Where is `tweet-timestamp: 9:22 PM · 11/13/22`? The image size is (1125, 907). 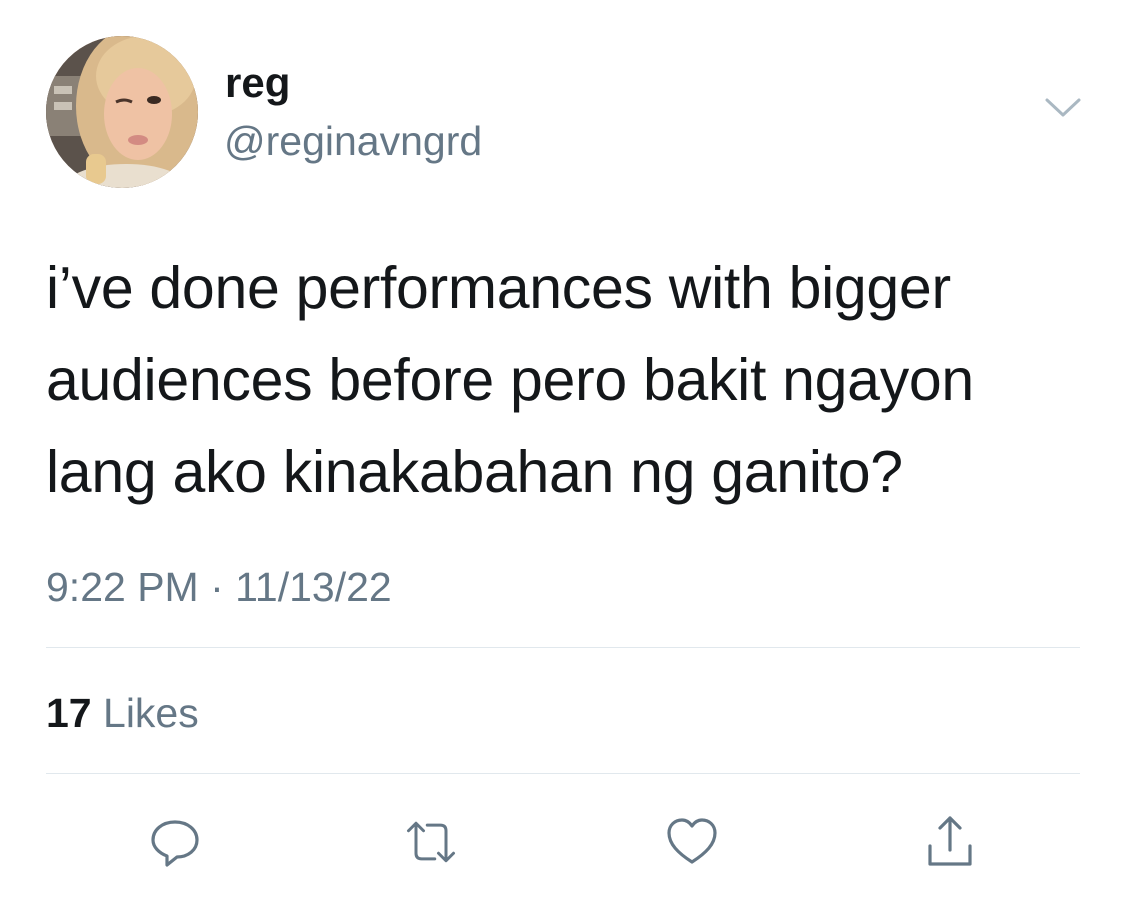 tweet-timestamp: 9:22 PM · 11/13/22 is located at coordinates (219, 587).